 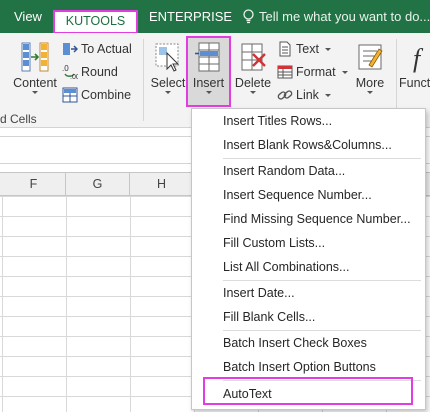 I want to click on tab-enterprise: ENTERPRISE, so click(x=190, y=16).